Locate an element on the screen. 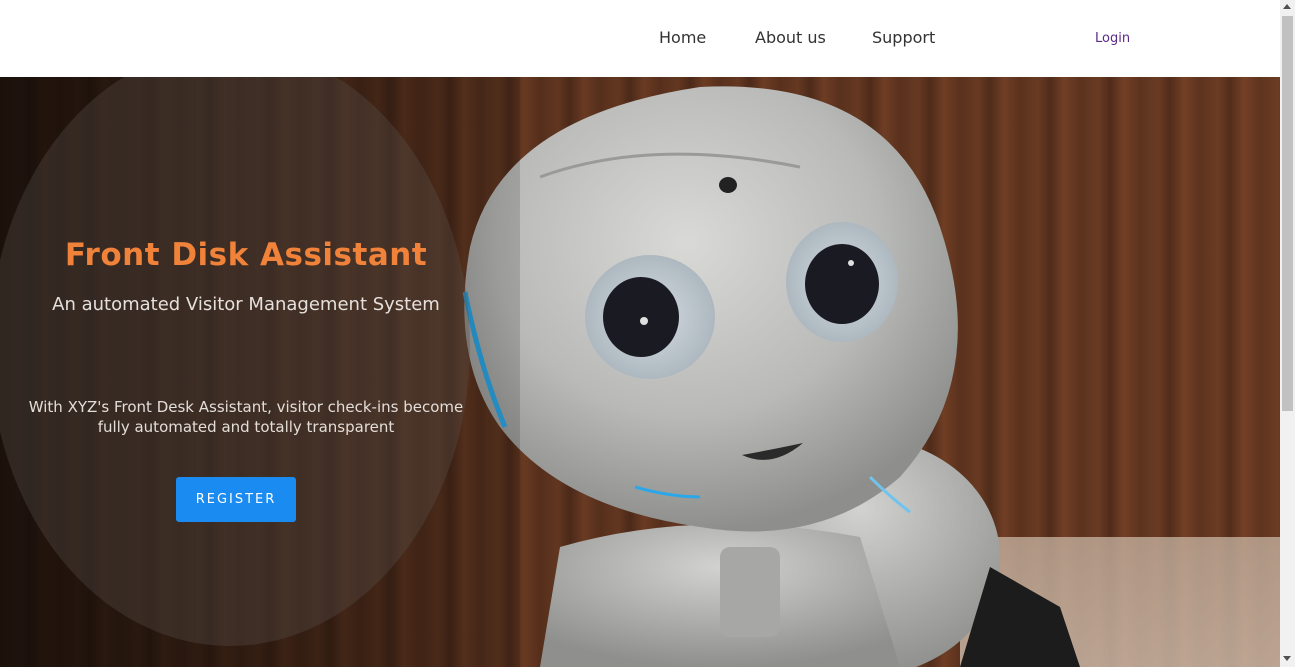 Image resolution: width=1295 pixels, height=667 pixels. scroll-down-icon is located at coordinates (1287, 658).